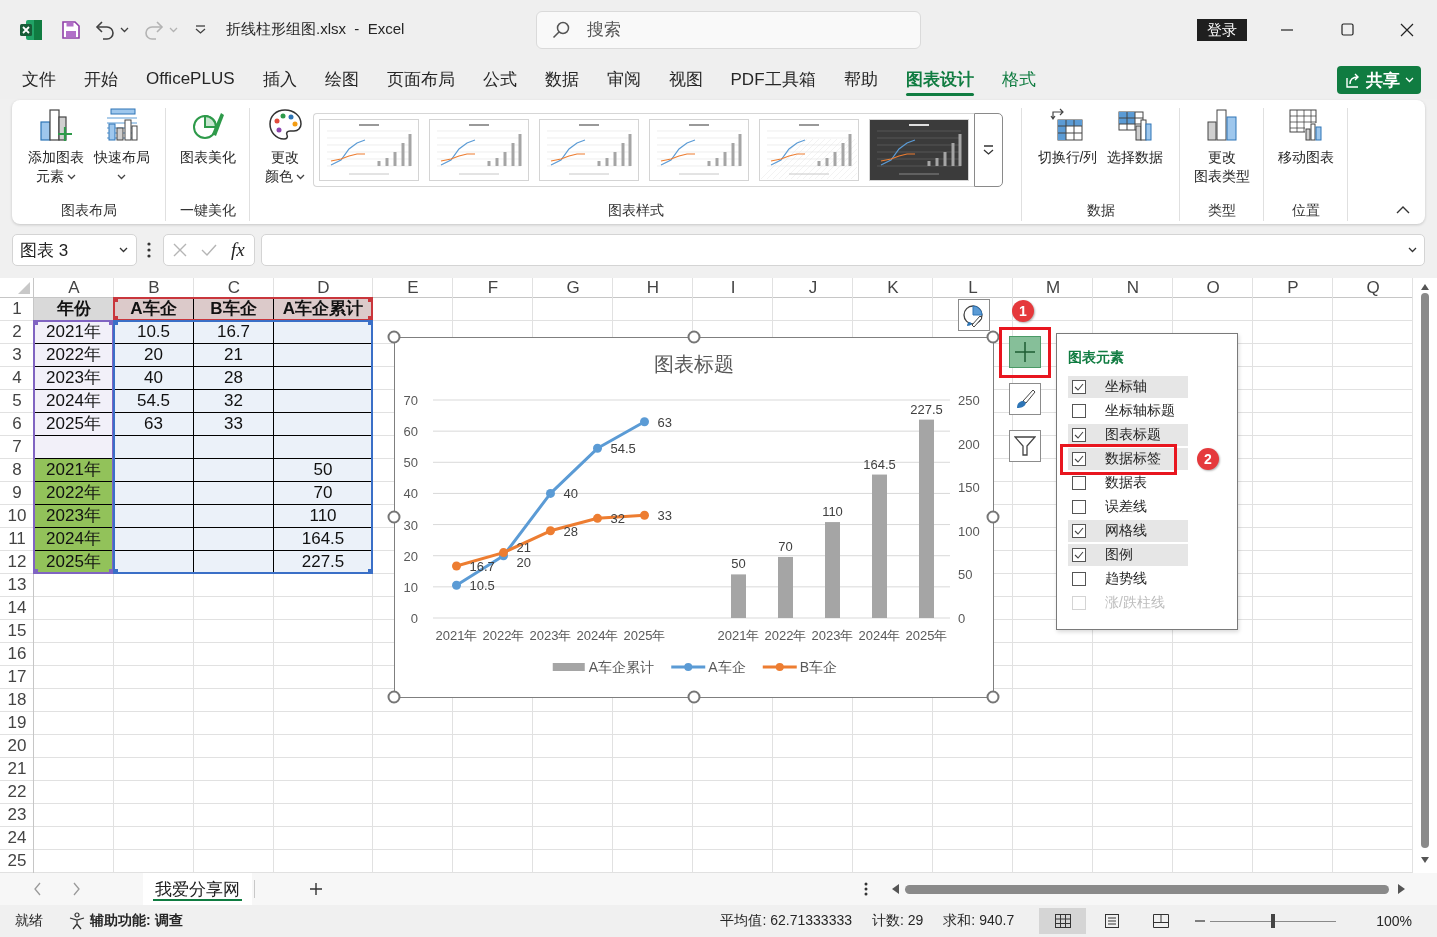 Image resolution: width=1437 pixels, height=937 pixels. Describe the element at coordinates (1128, 507) in the screenshot. I see `chart-element-option: 误差线` at that location.